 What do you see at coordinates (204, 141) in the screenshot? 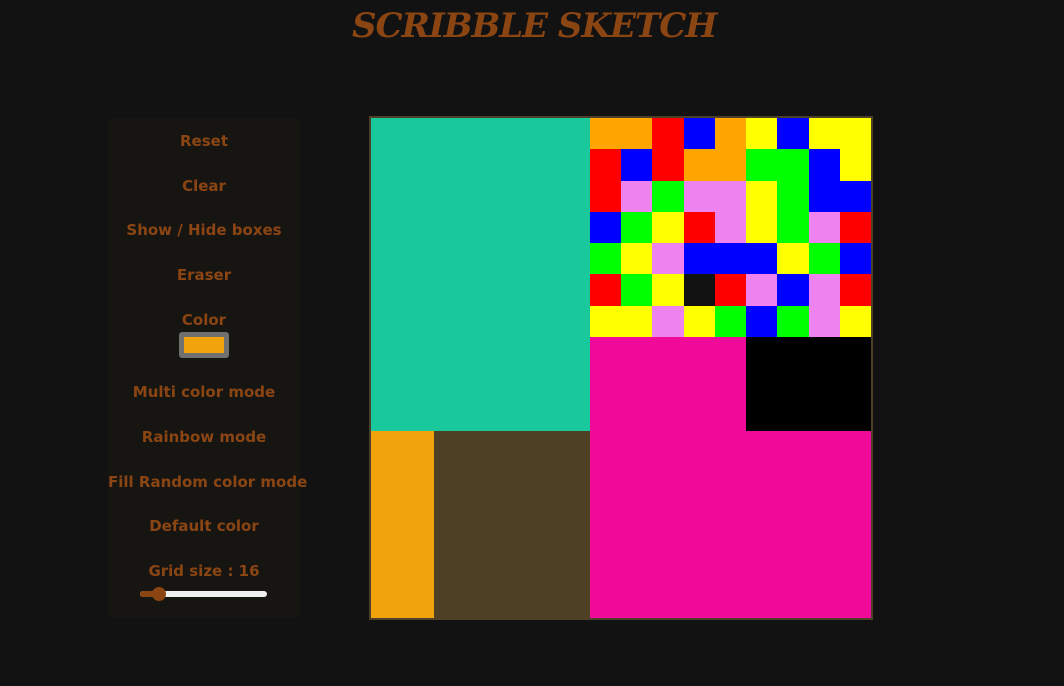
I see `reset-button: Reset` at bounding box center [204, 141].